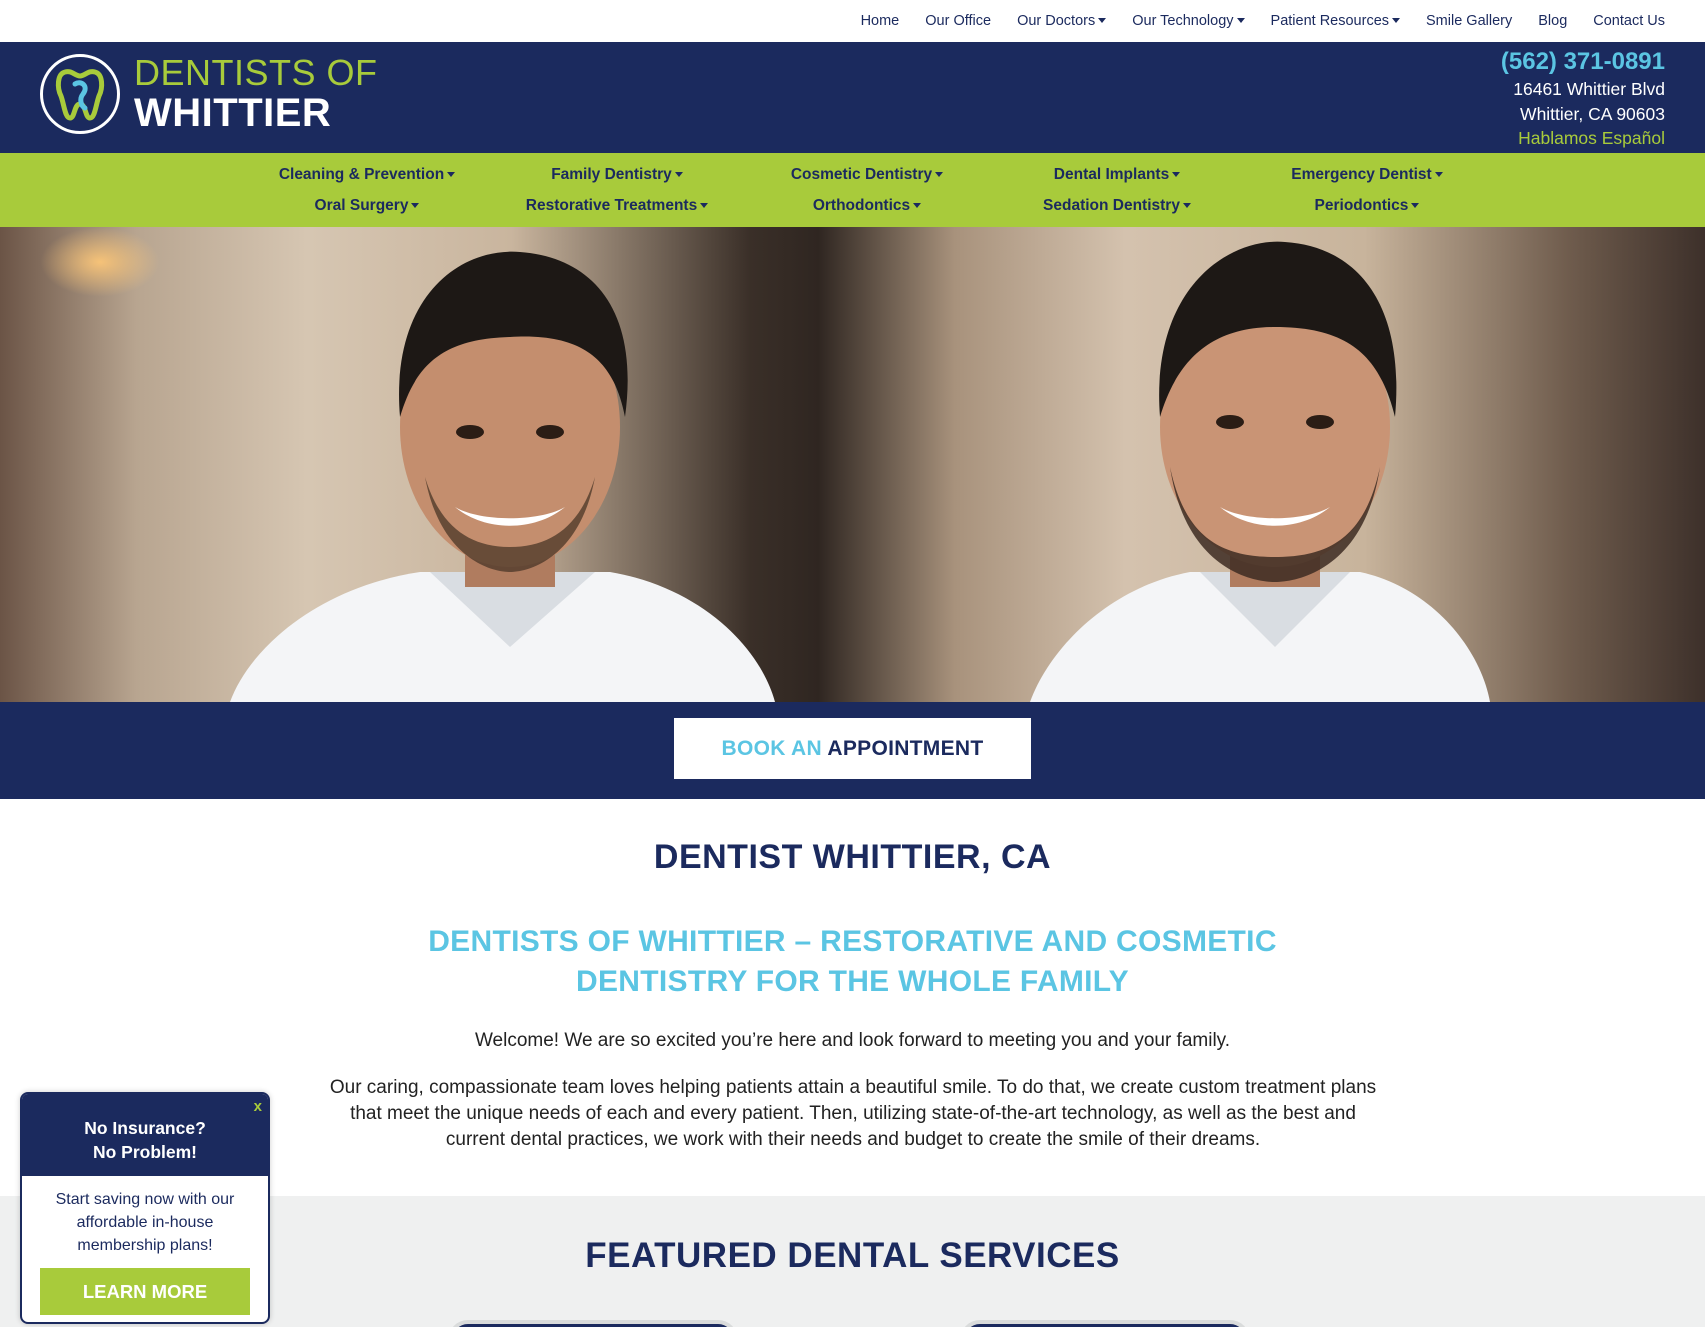  I want to click on top-nav-label: Smile Gallery, so click(1469, 21).